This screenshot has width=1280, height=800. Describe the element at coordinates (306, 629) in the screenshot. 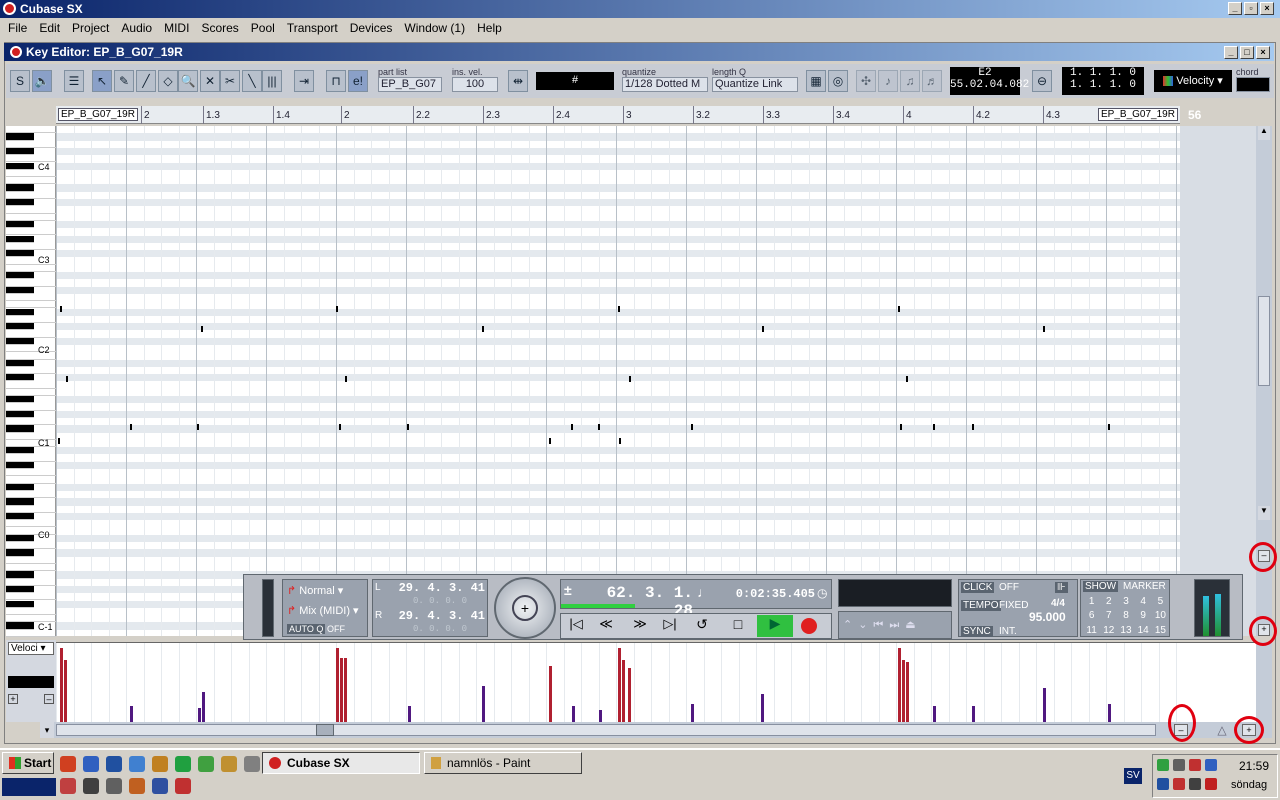

I see `auto-quantize-label: AUTO Q` at that location.